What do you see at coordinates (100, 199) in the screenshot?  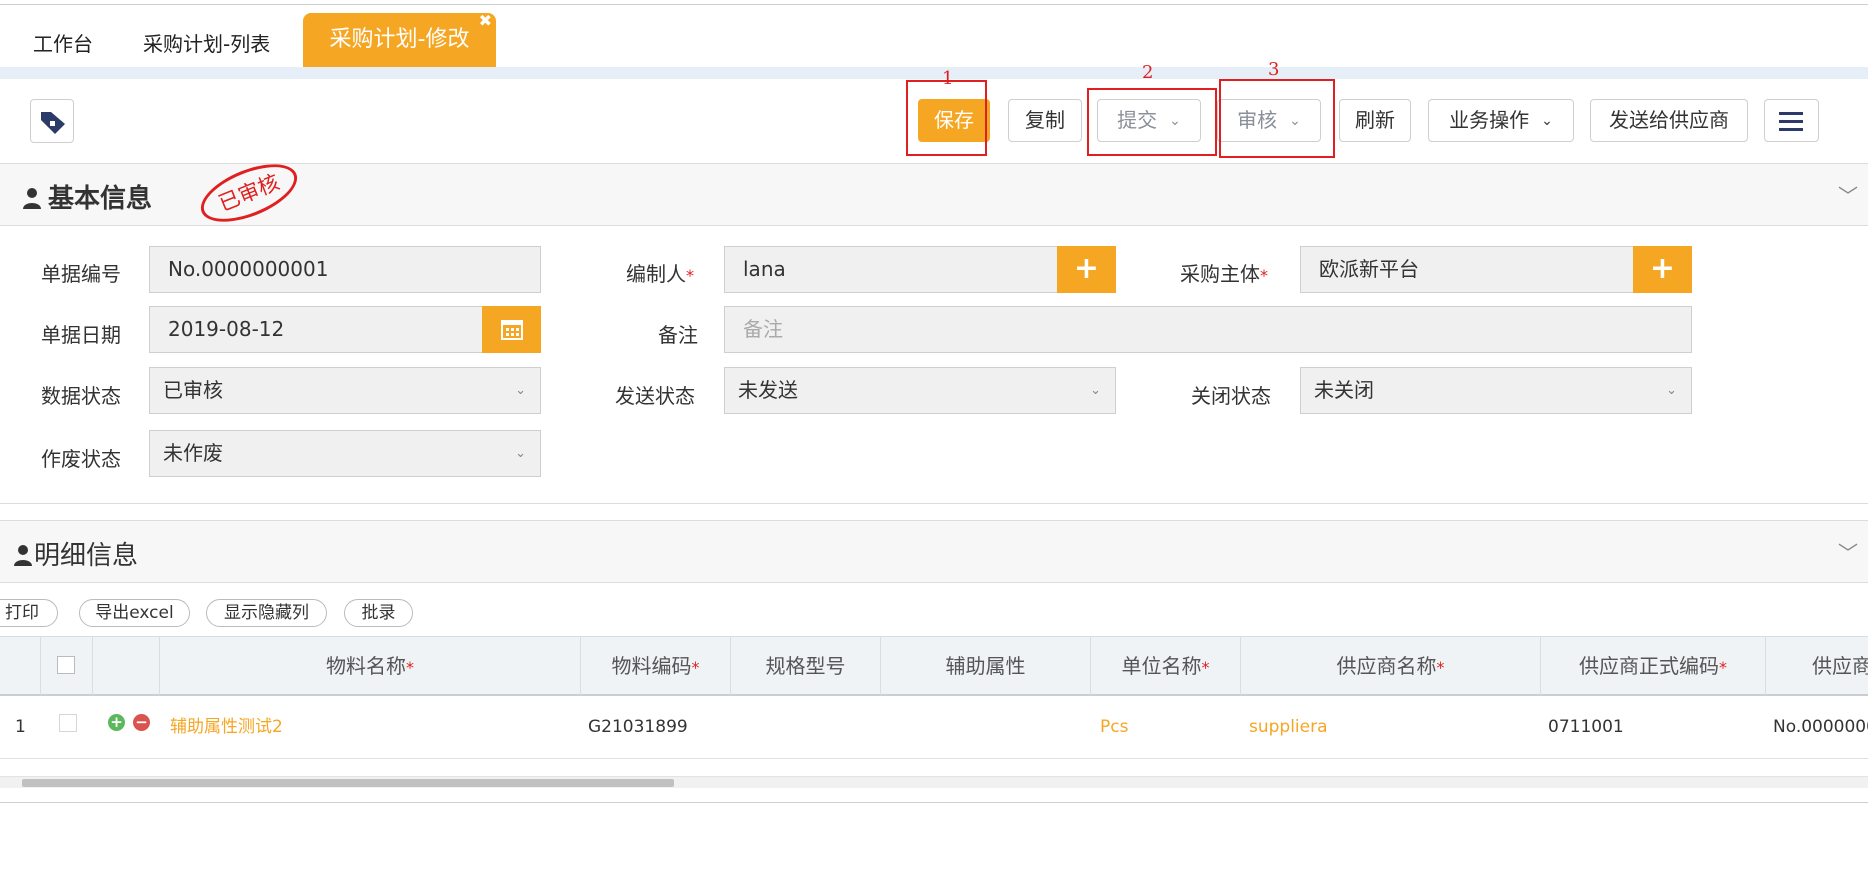 I see `basic-info-title-label: 基本信息` at bounding box center [100, 199].